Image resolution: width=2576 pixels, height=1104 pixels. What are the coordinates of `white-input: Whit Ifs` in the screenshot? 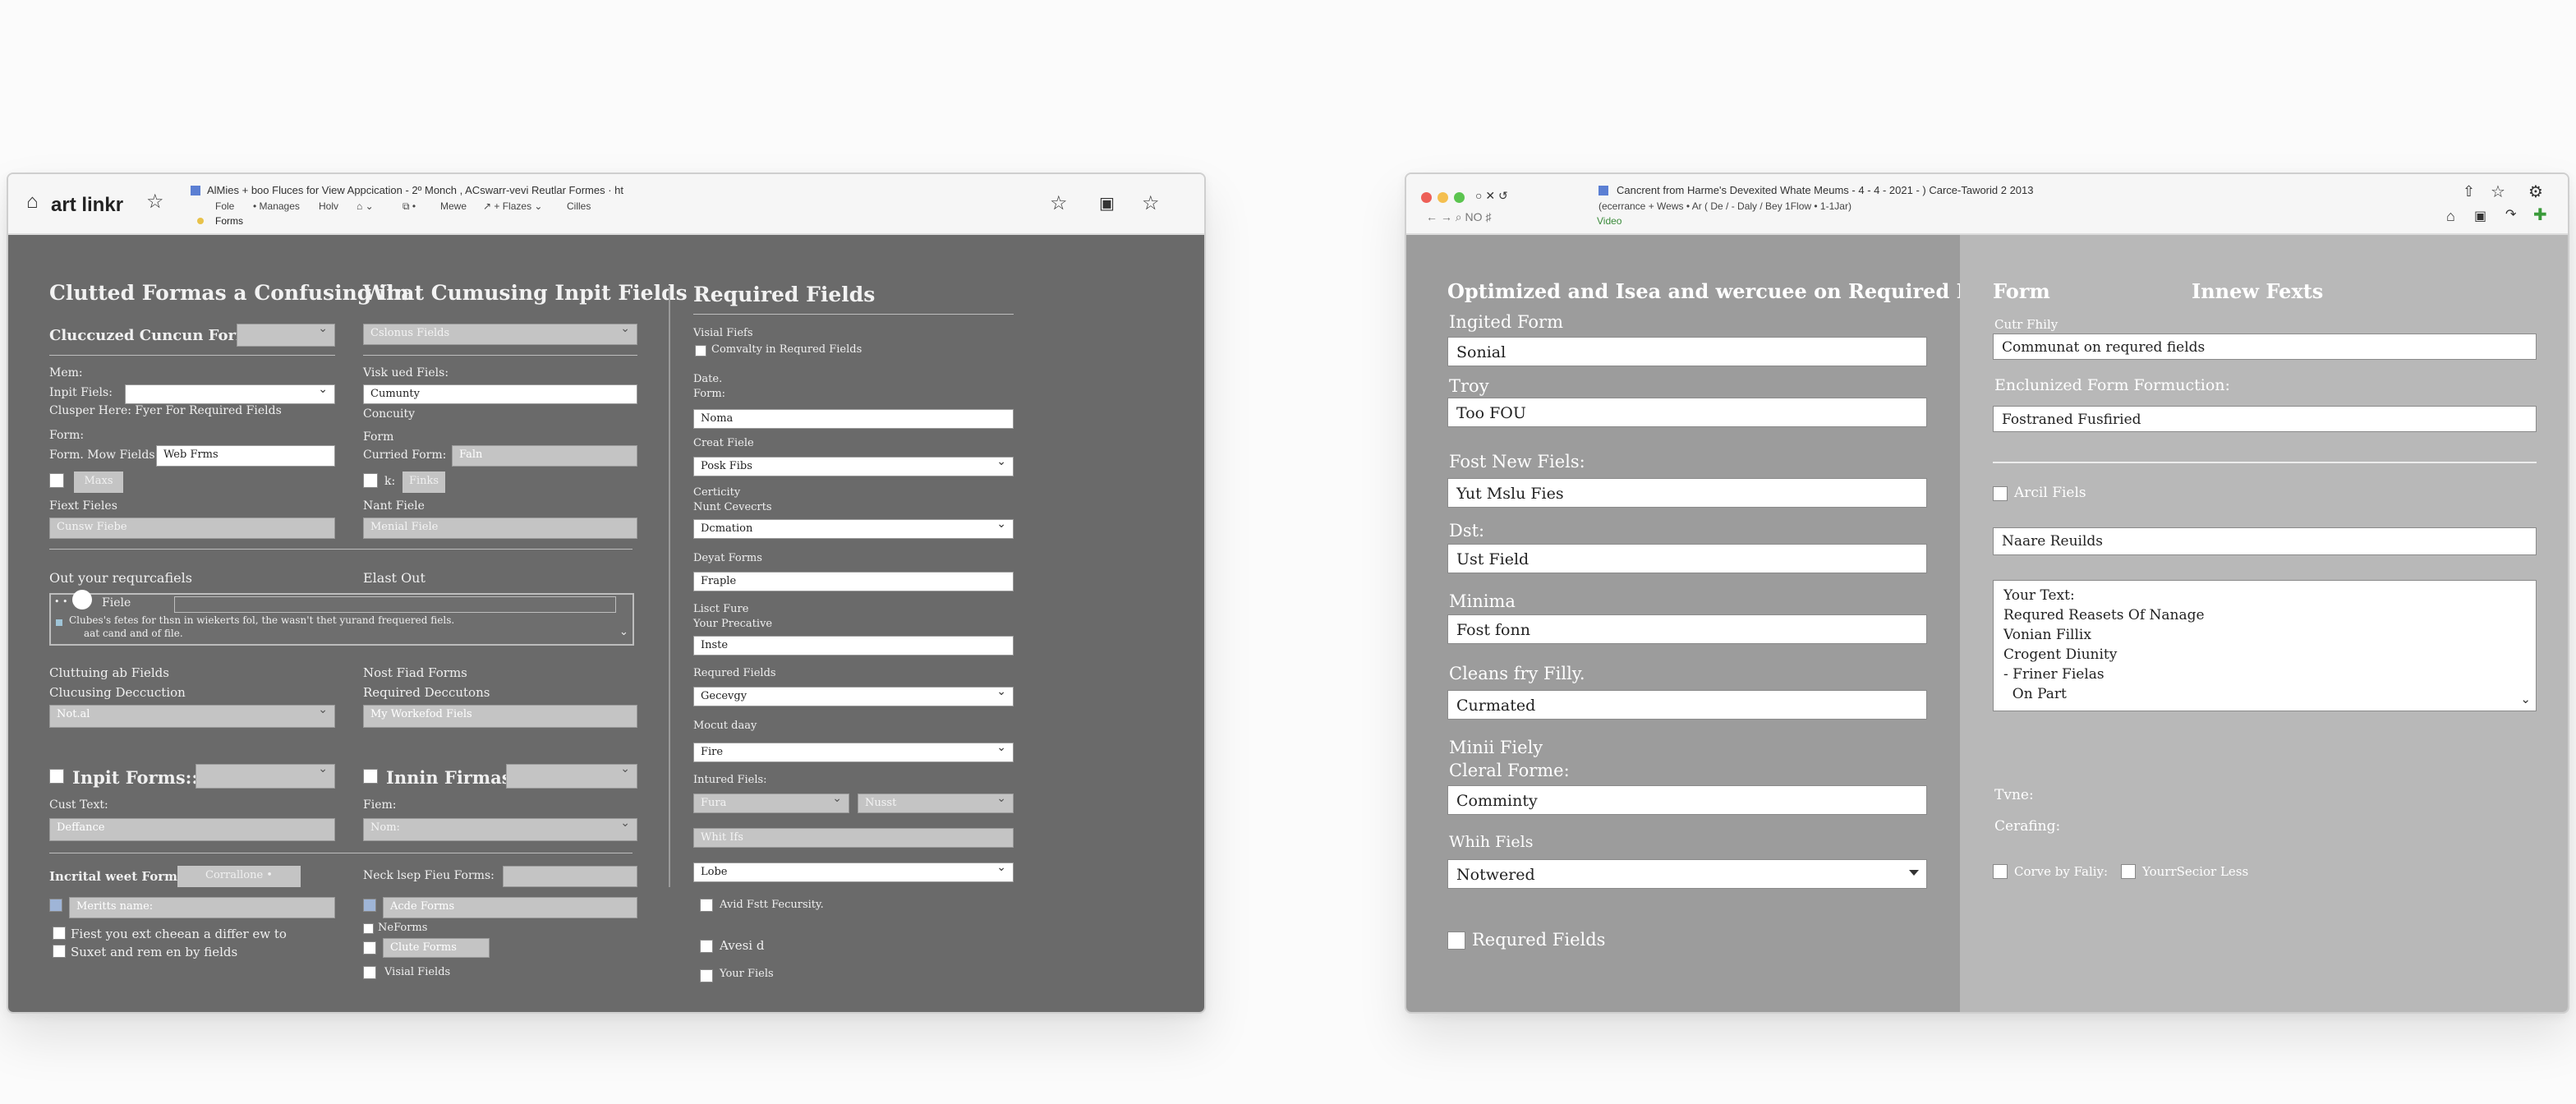 It's located at (854, 838).